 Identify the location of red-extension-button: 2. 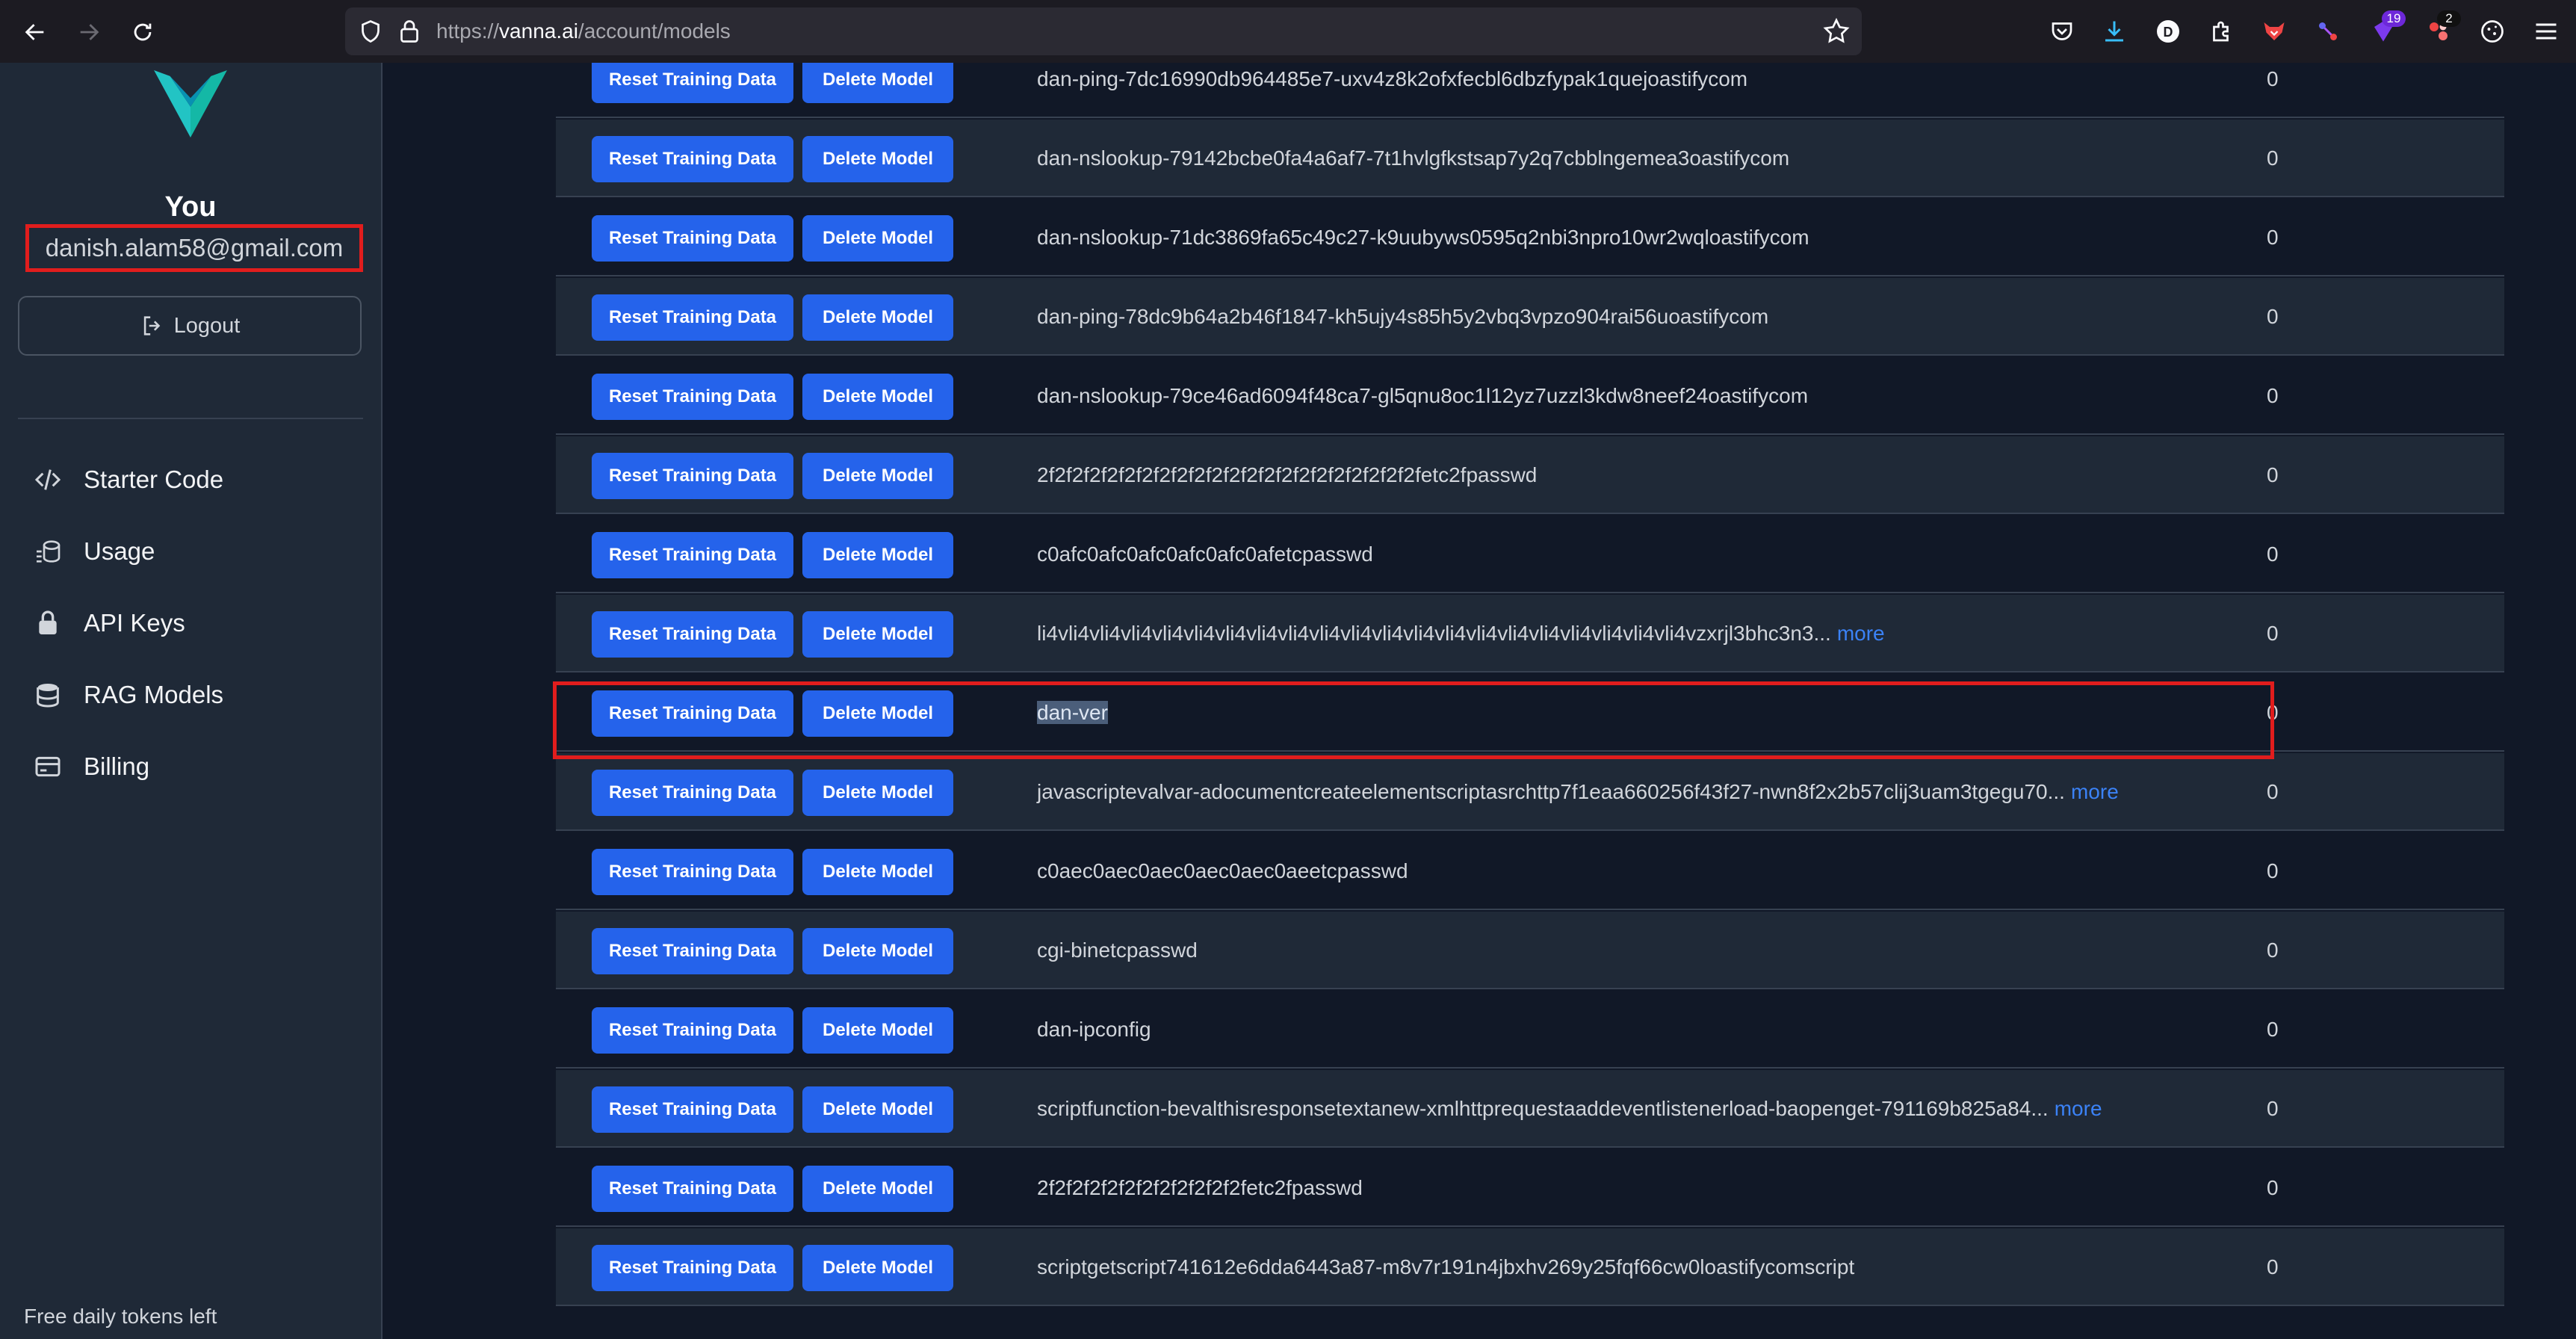
(2441, 29).